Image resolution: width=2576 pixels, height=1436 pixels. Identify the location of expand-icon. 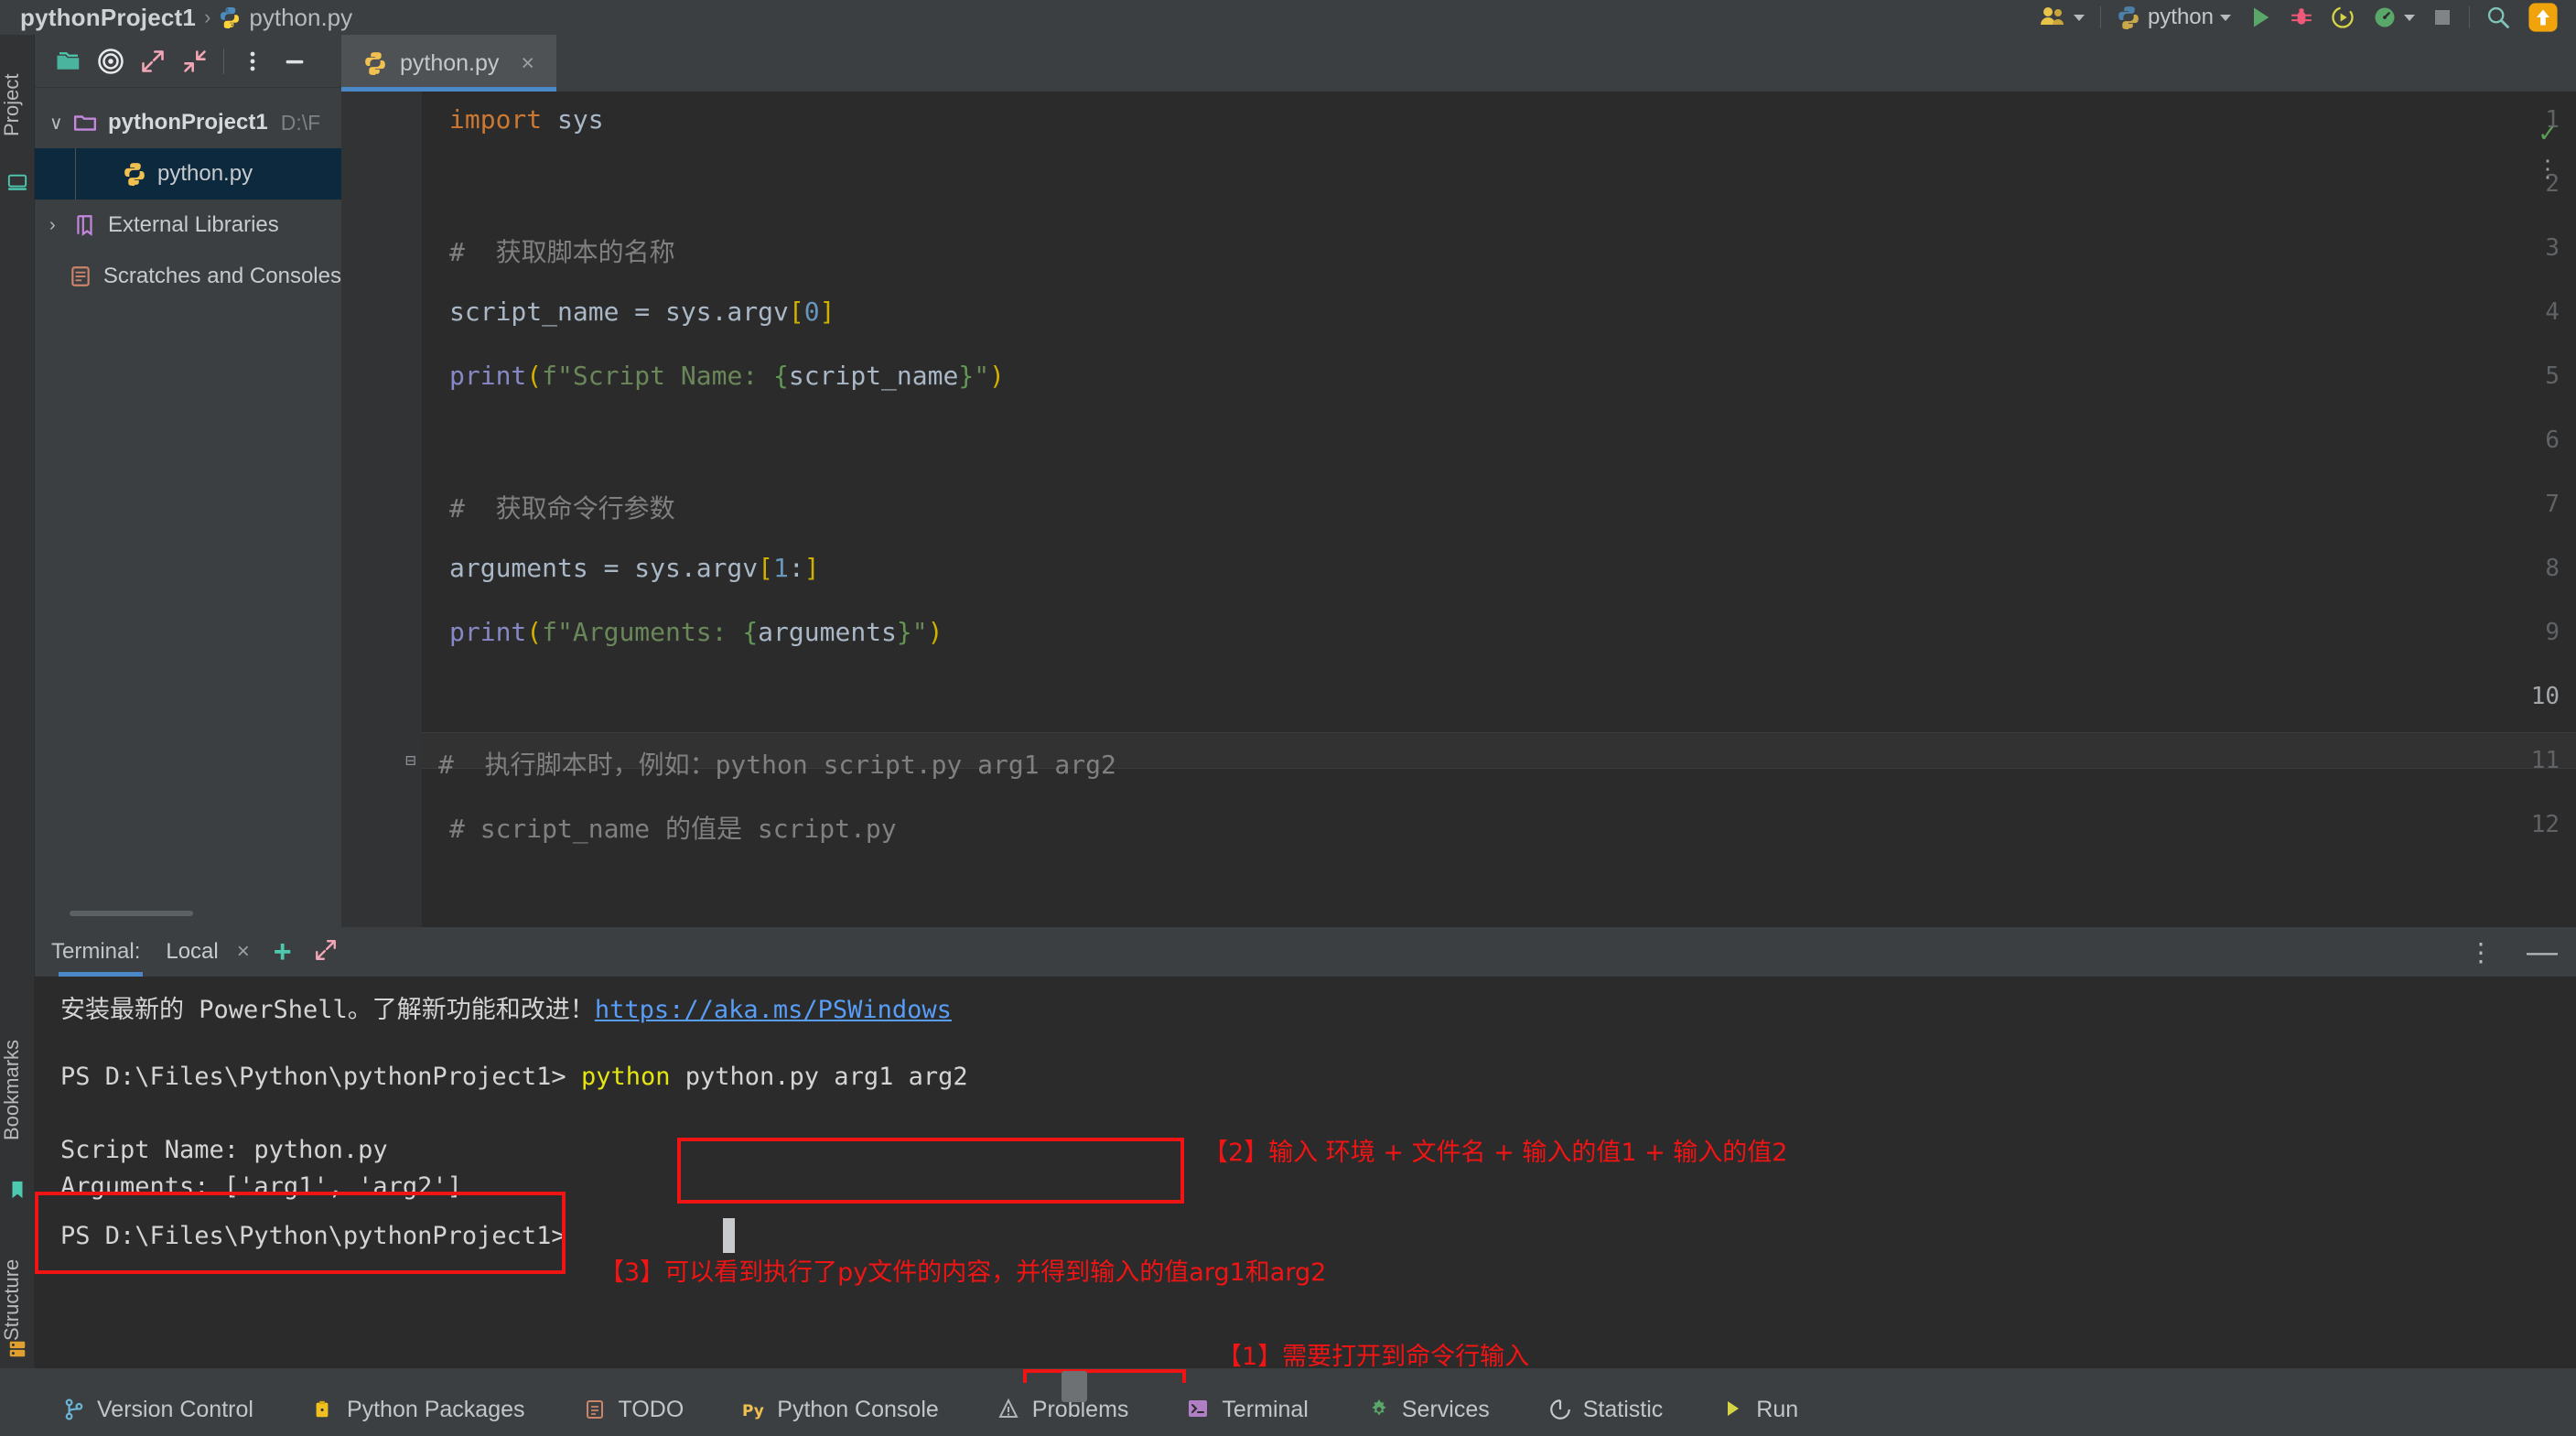
(326, 952).